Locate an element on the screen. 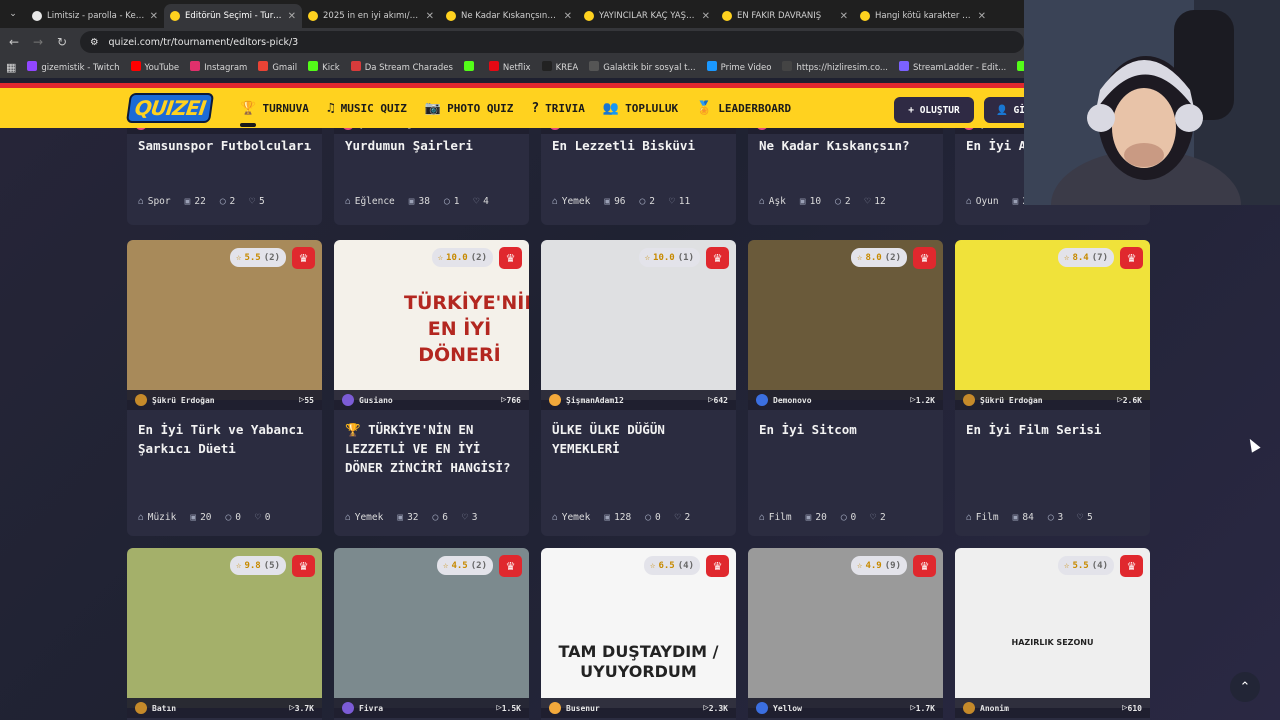  browser-tab: YAYINCILAR KAÇ YAŞINDA ✕ is located at coordinates (647, 16).